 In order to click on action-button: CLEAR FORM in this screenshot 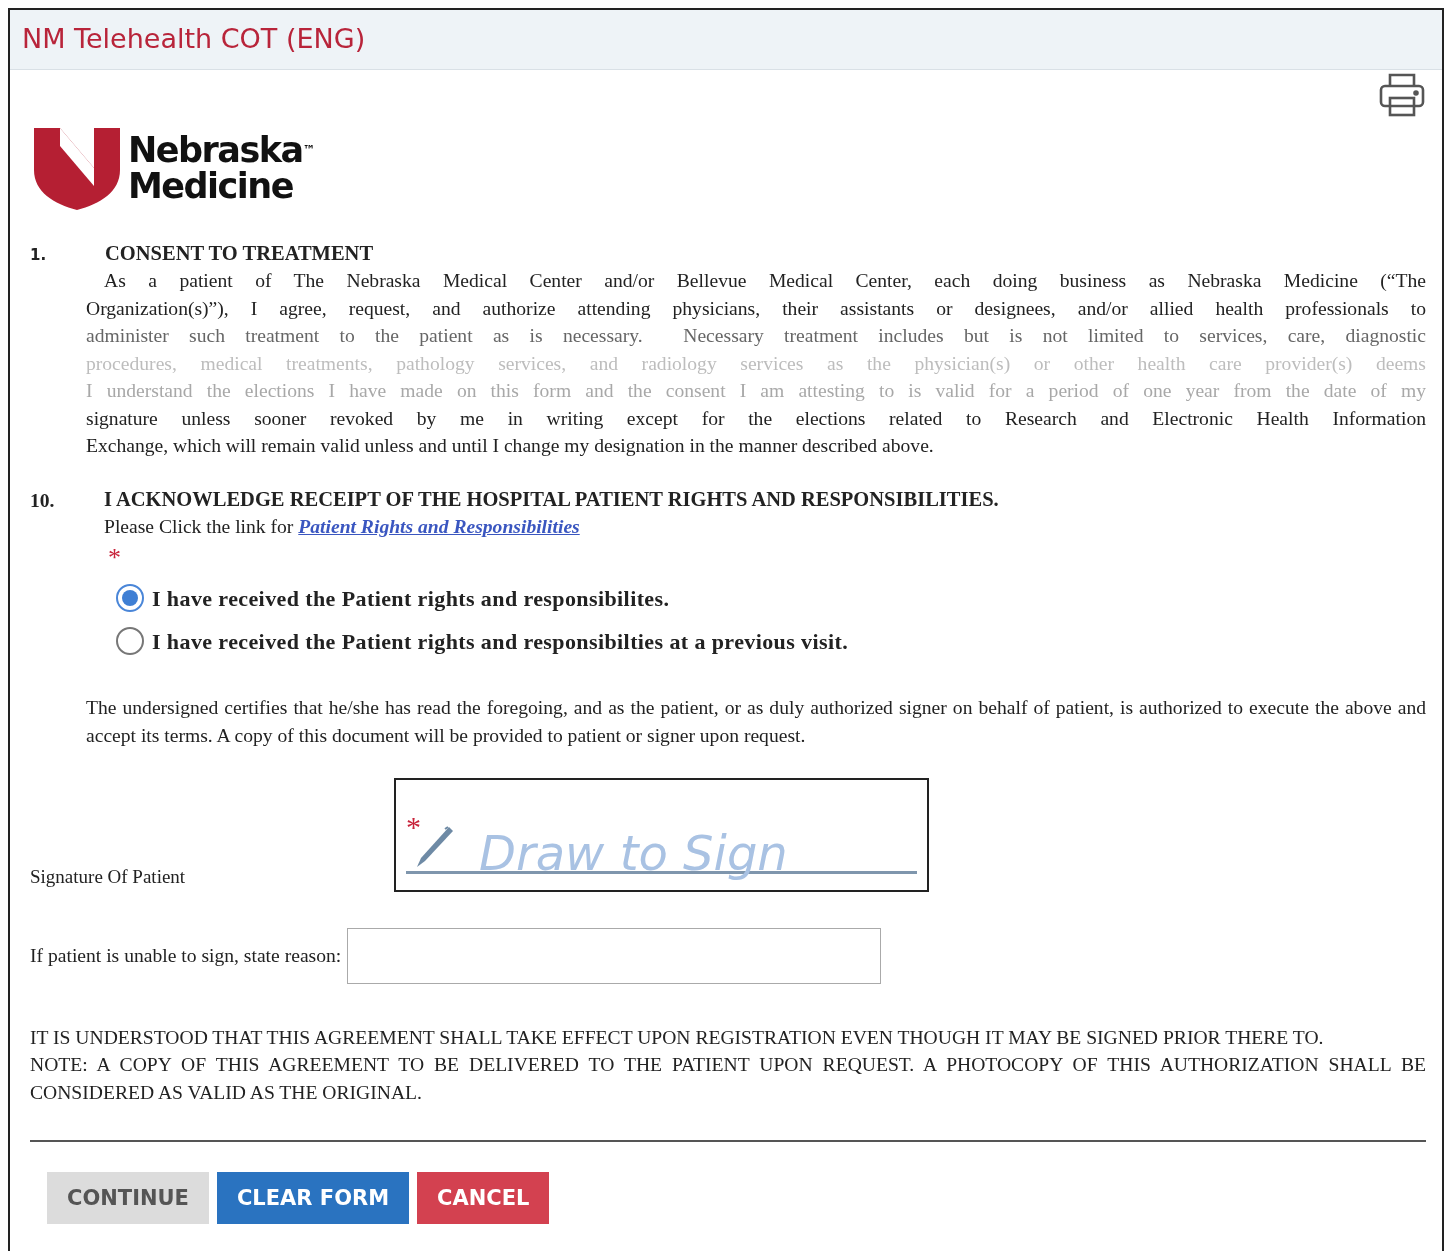, I will do `click(313, 1198)`.